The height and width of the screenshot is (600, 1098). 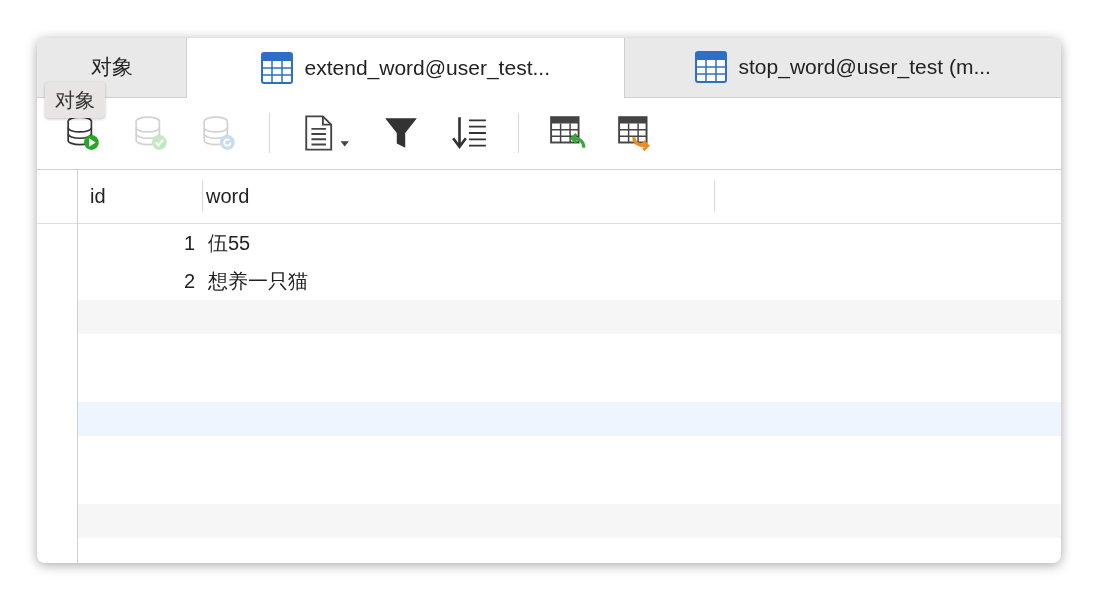 What do you see at coordinates (229, 243) in the screenshot?
I see `table-cell-text: 伍55` at bounding box center [229, 243].